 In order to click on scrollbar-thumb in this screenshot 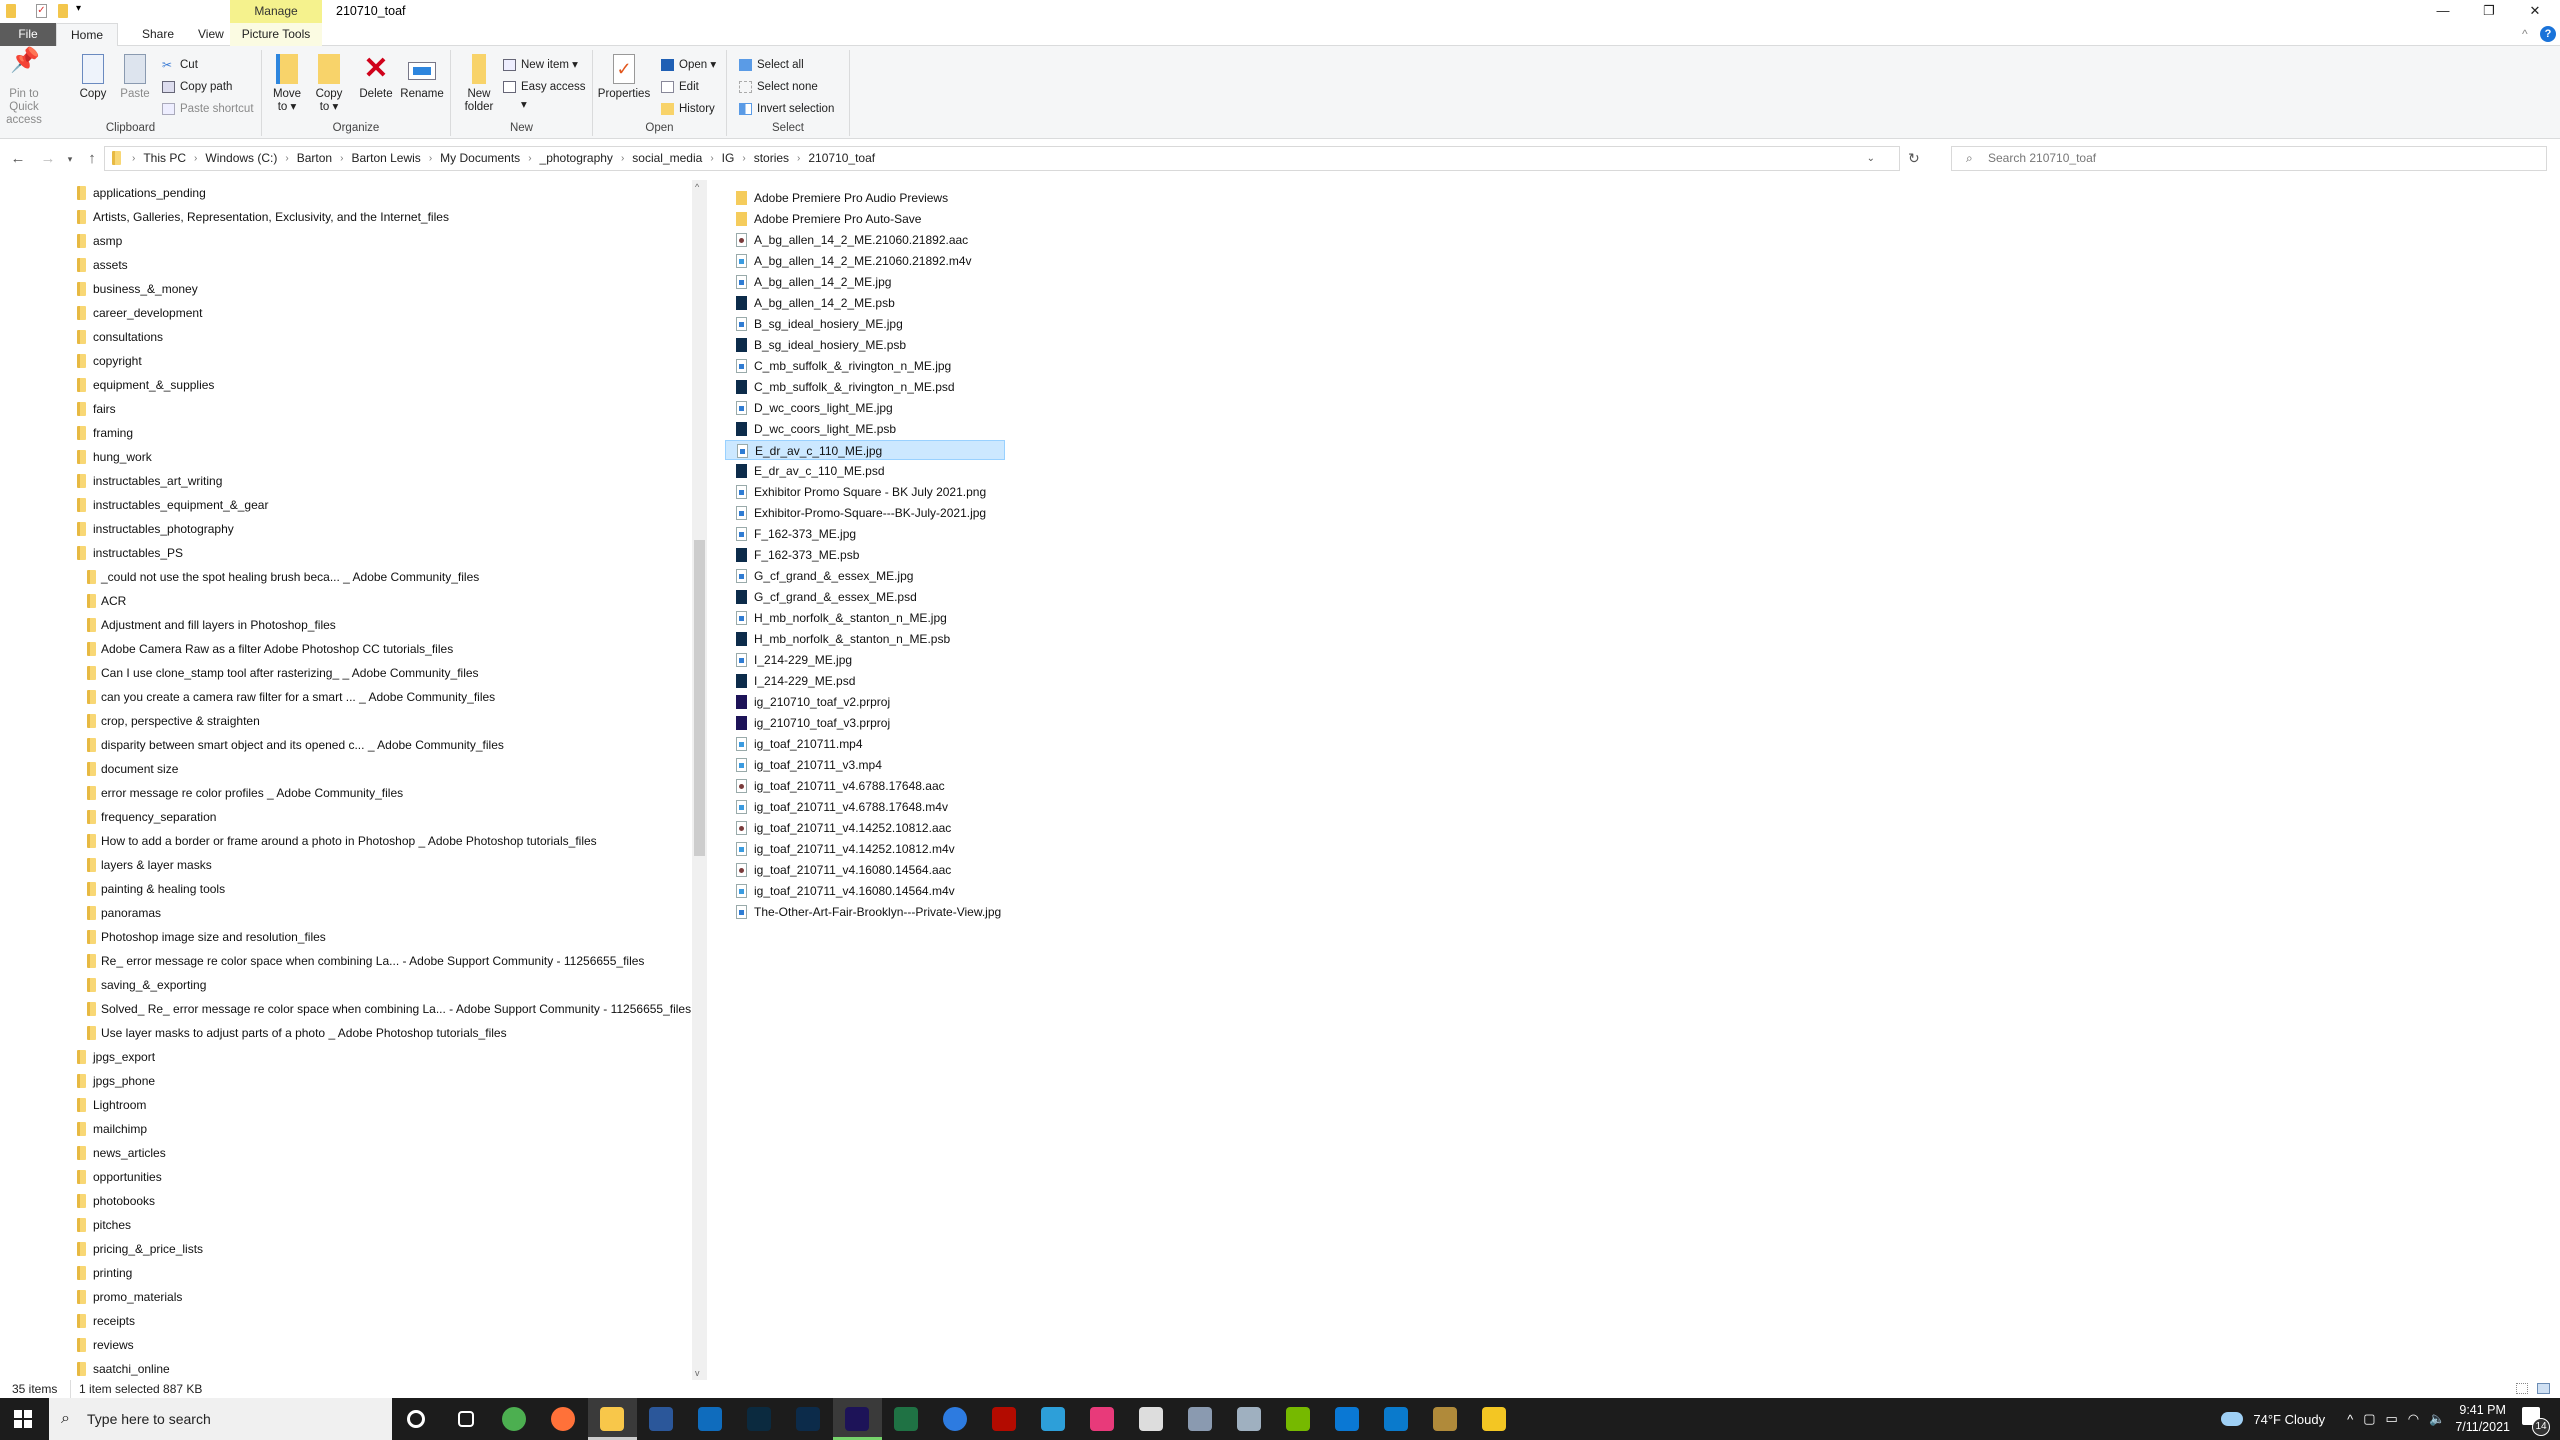, I will do `click(699, 698)`.